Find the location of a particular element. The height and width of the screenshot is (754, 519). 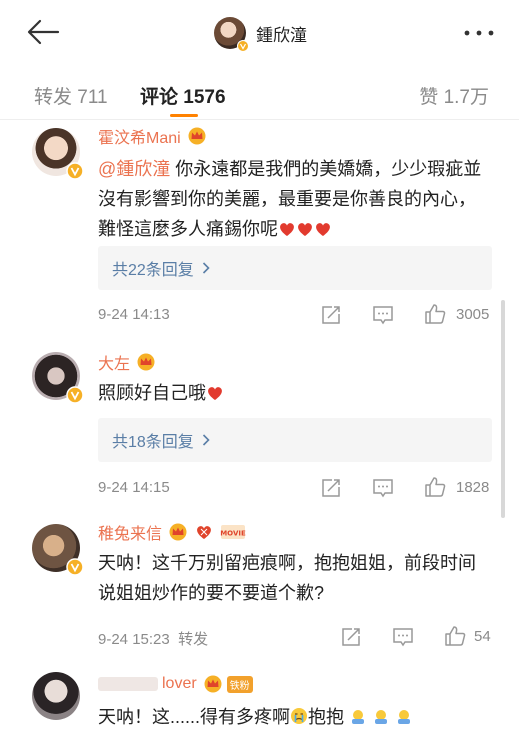

like-count: 1828 is located at coordinates (473, 487).